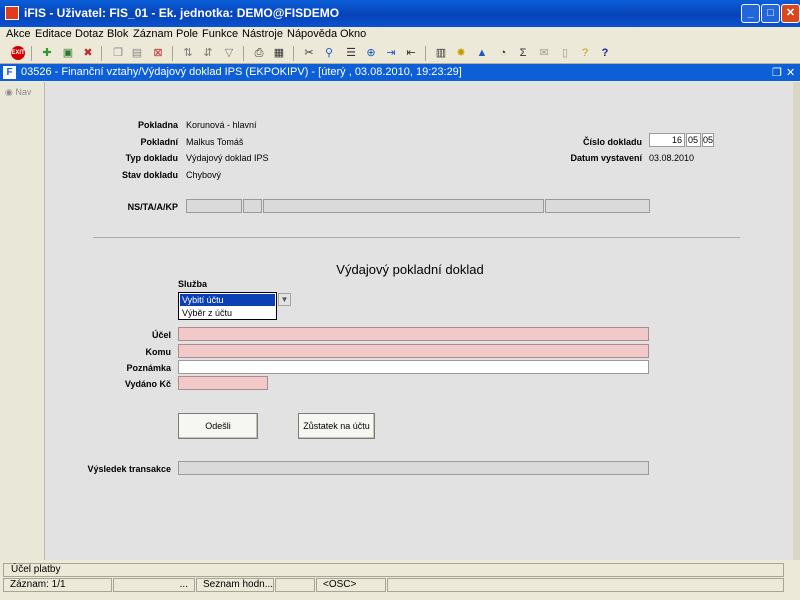 The height and width of the screenshot is (600, 800). What do you see at coordinates (351, 585) in the screenshot?
I see `status-osc: <OSC>` at bounding box center [351, 585].